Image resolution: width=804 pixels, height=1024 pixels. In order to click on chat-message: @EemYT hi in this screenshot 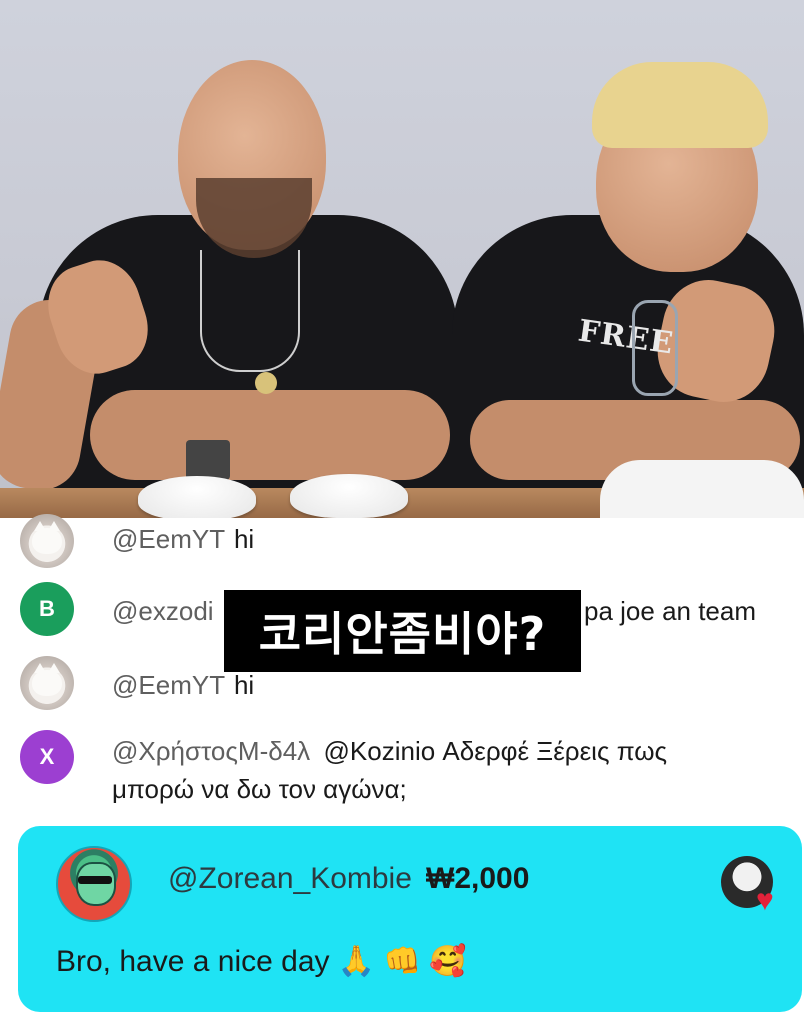, I will do `click(402, 541)`.